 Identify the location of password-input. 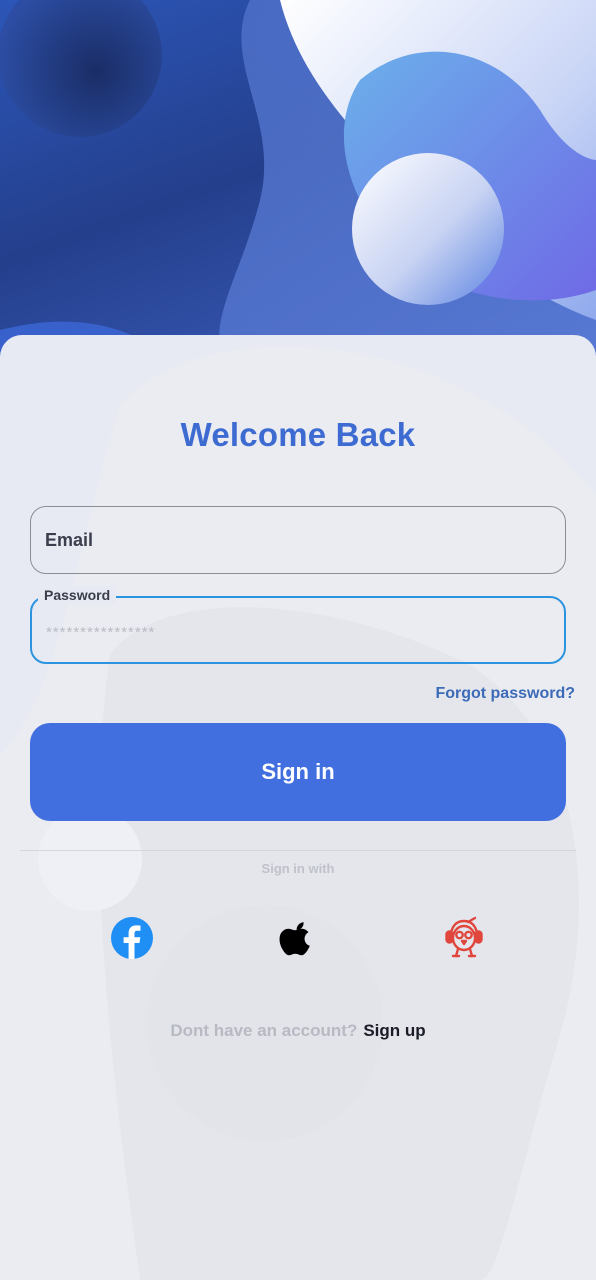
(298, 630).